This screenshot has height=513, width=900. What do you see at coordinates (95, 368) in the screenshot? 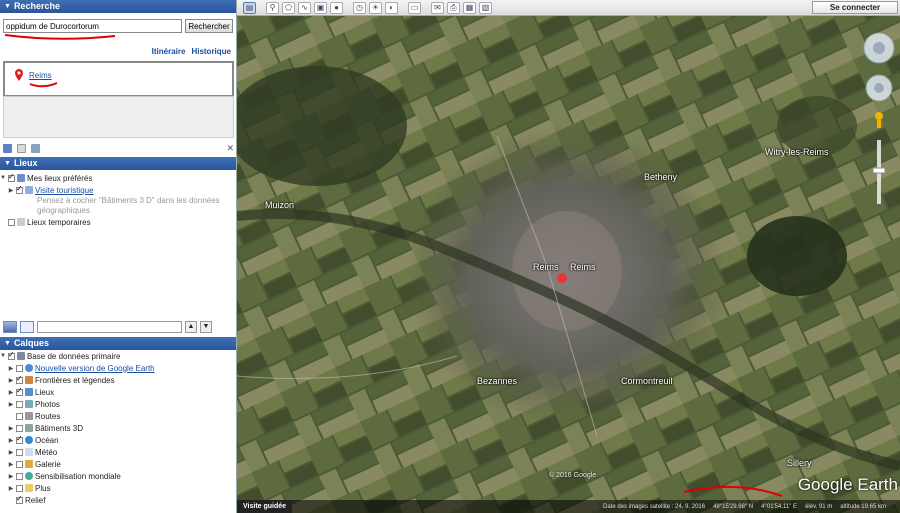
I see `tree-link: Nouvelle version de Google Earth` at bounding box center [95, 368].